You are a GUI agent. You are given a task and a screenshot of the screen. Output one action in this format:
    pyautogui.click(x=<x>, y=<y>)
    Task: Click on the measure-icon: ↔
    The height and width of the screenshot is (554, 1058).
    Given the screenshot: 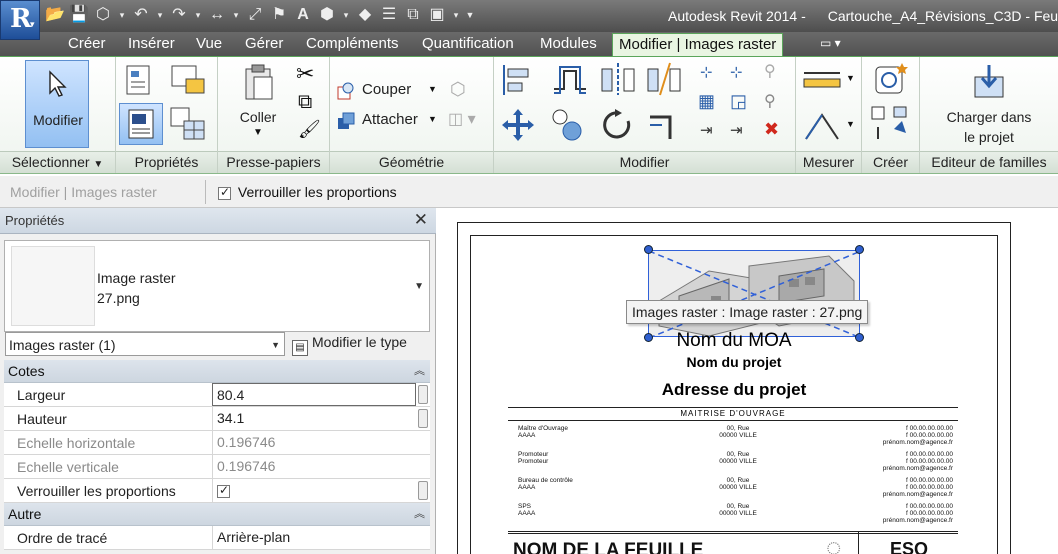 What is the action you would take?
    pyautogui.click(x=217, y=15)
    